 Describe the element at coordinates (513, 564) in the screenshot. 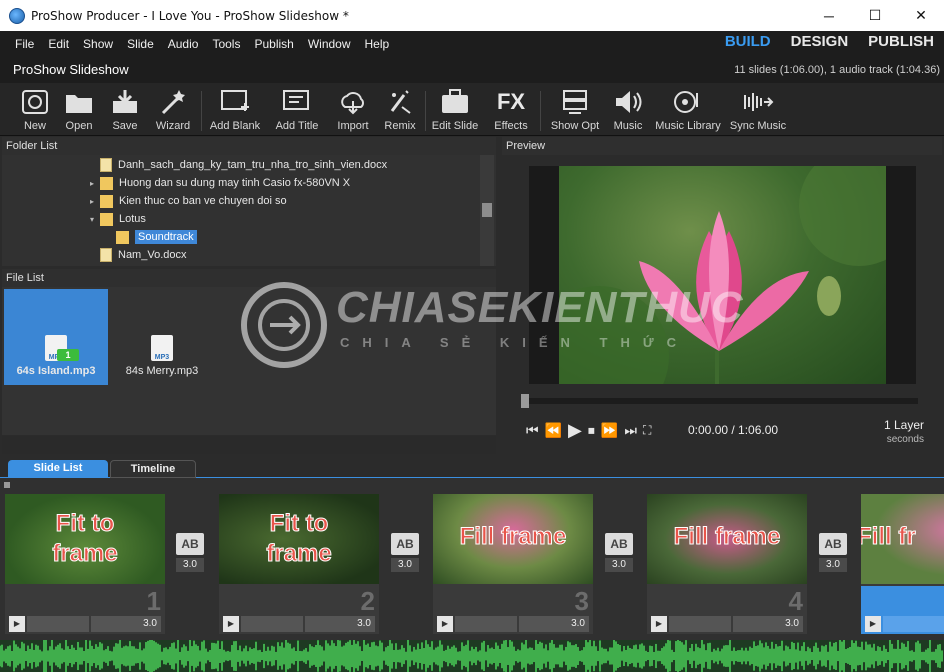

I see `slide-3: Fill frame 3 ▶ 3.0` at that location.